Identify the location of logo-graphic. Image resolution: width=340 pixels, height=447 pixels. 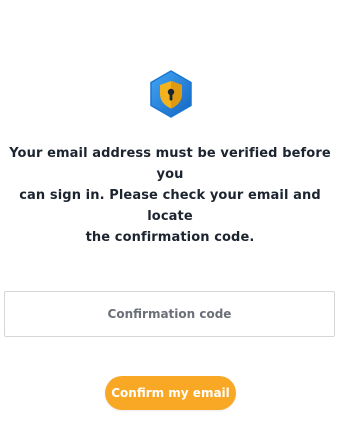
(171, 94).